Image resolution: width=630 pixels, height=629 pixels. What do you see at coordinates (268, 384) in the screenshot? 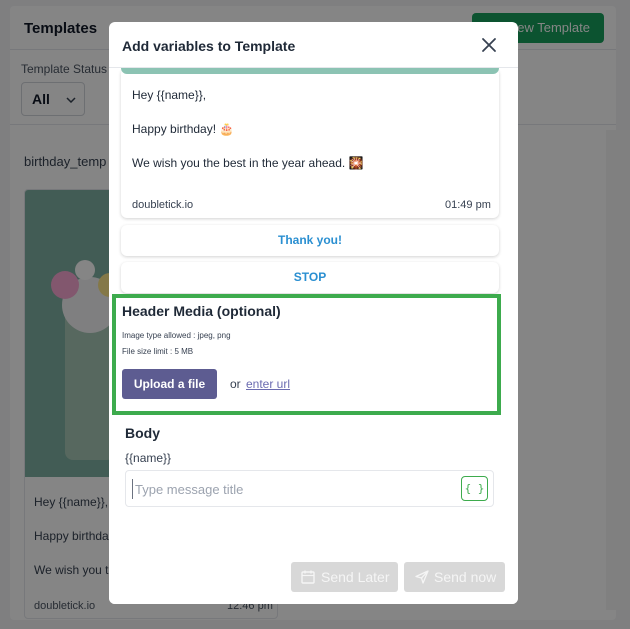
I see `enter-url-link: enter url` at bounding box center [268, 384].